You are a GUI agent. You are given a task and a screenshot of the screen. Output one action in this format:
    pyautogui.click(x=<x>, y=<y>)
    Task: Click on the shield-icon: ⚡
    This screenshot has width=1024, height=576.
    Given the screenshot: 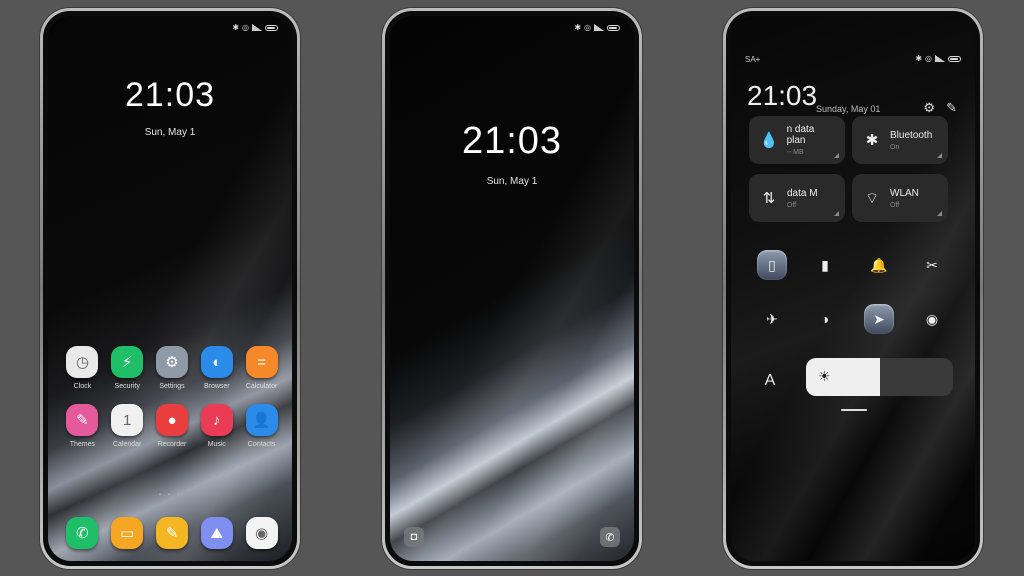 What is the action you would take?
    pyautogui.click(x=127, y=362)
    